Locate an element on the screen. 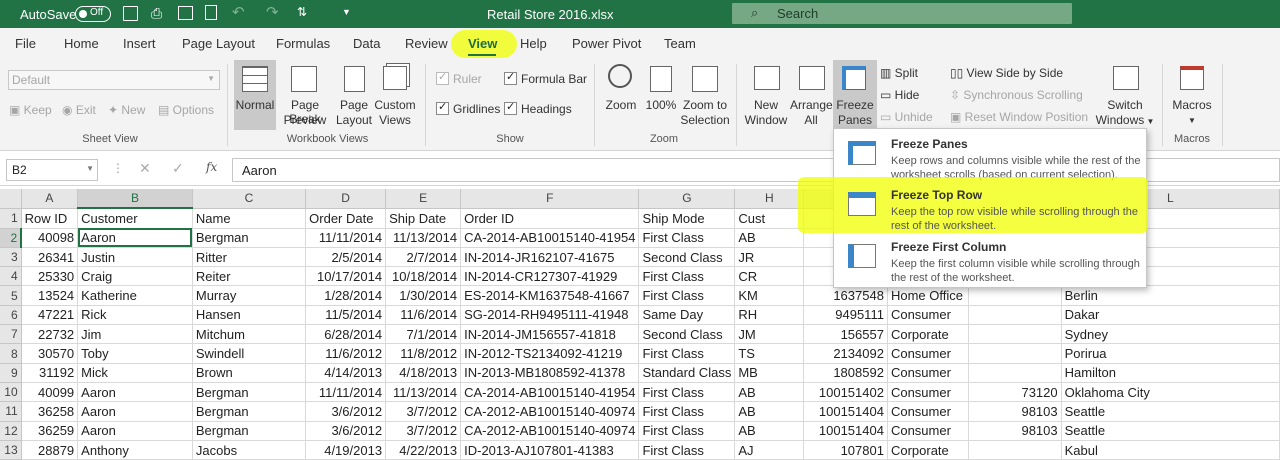 The image size is (1280, 460). cell: ES-2014-KM1637548-41667 is located at coordinates (550, 295).